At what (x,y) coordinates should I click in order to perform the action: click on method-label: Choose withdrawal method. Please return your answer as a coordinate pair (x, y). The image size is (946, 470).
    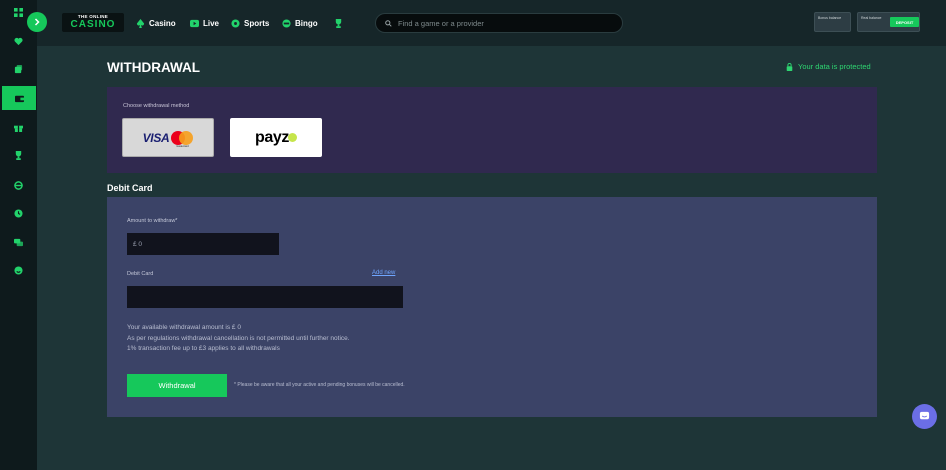
    Looking at the image, I should click on (156, 106).